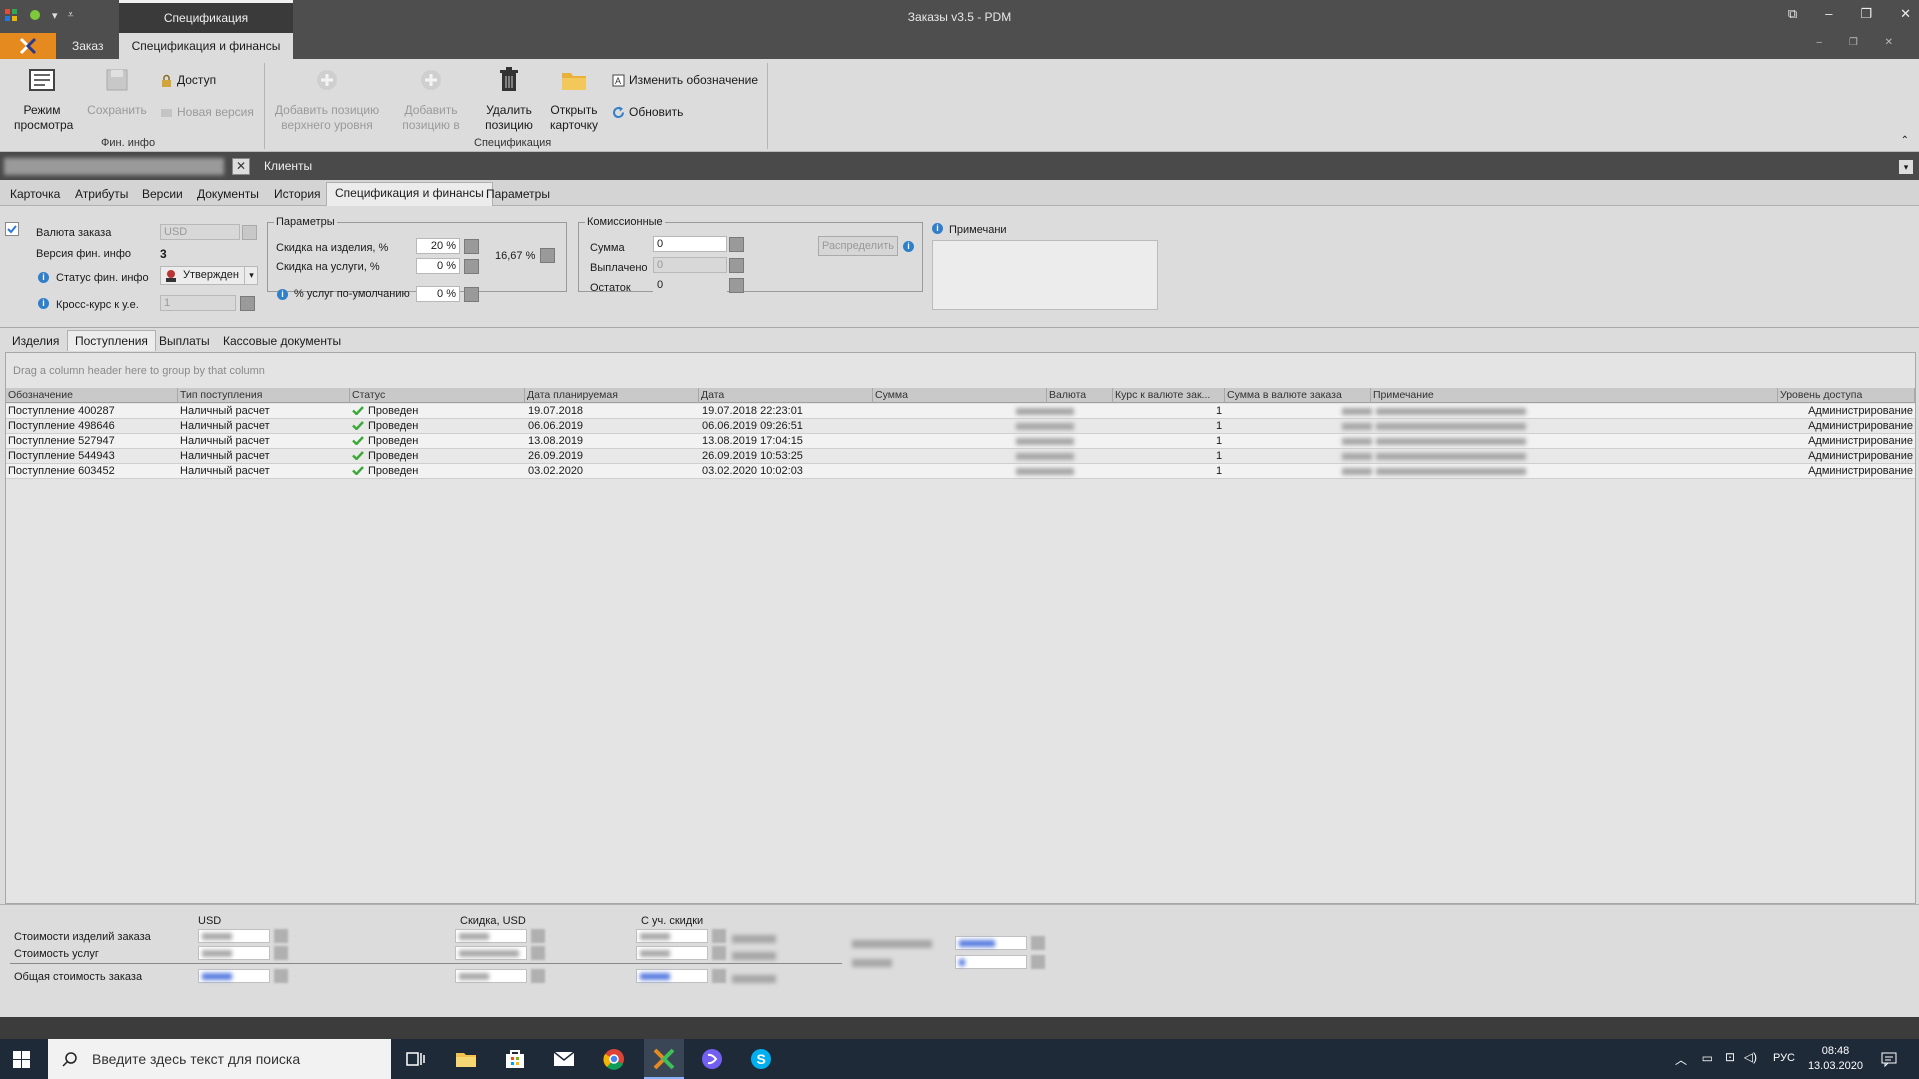  I want to click on network-icon: ⊡, so click(1730, 1057).